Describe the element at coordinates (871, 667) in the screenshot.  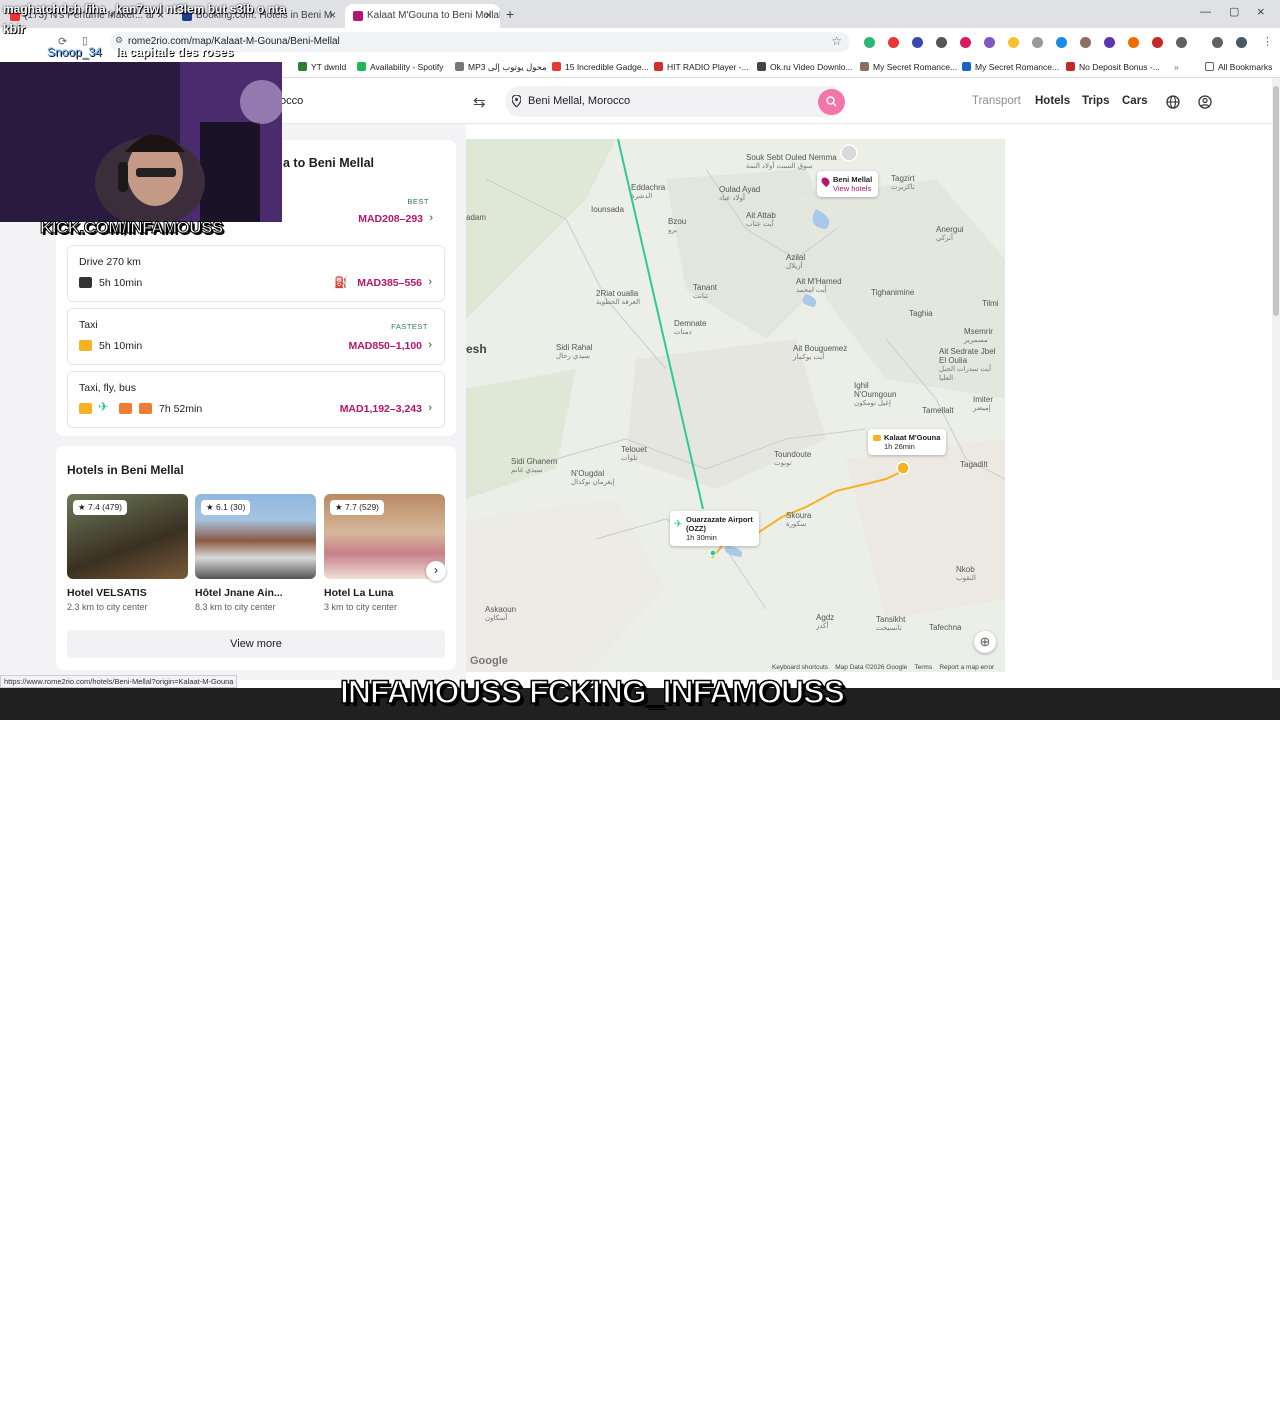
I see `map-data-text: Map Data ©2026 Google` at that location.